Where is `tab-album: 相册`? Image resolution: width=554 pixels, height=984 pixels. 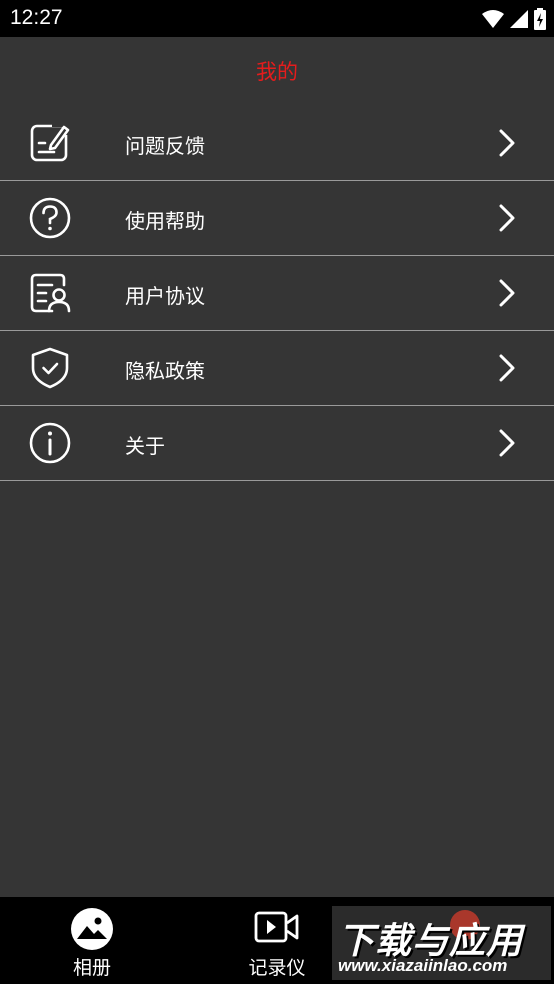 tab-album: 相册 is located at coordinates (92, 940).